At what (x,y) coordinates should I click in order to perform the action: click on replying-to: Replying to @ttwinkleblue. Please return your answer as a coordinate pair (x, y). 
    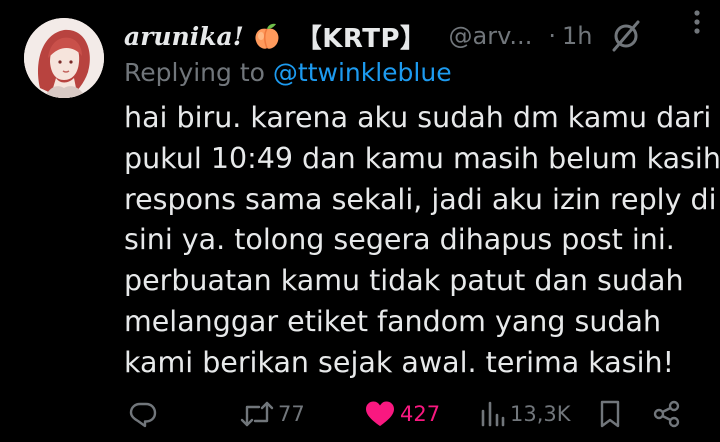
    Looking at the image, I should click on (288, 72).